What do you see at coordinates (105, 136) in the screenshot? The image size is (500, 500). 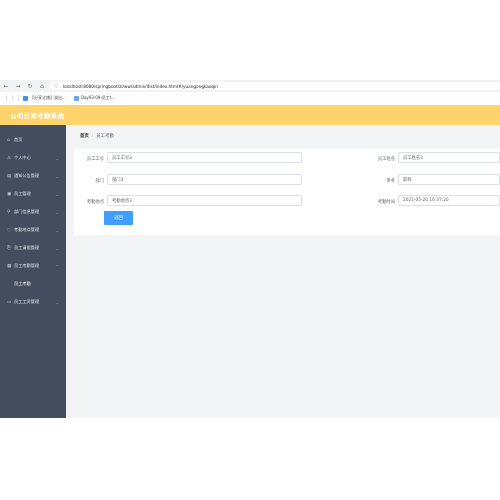 I see `breadcrumb-current: 员工考勤` at bounding box center [105, 136].